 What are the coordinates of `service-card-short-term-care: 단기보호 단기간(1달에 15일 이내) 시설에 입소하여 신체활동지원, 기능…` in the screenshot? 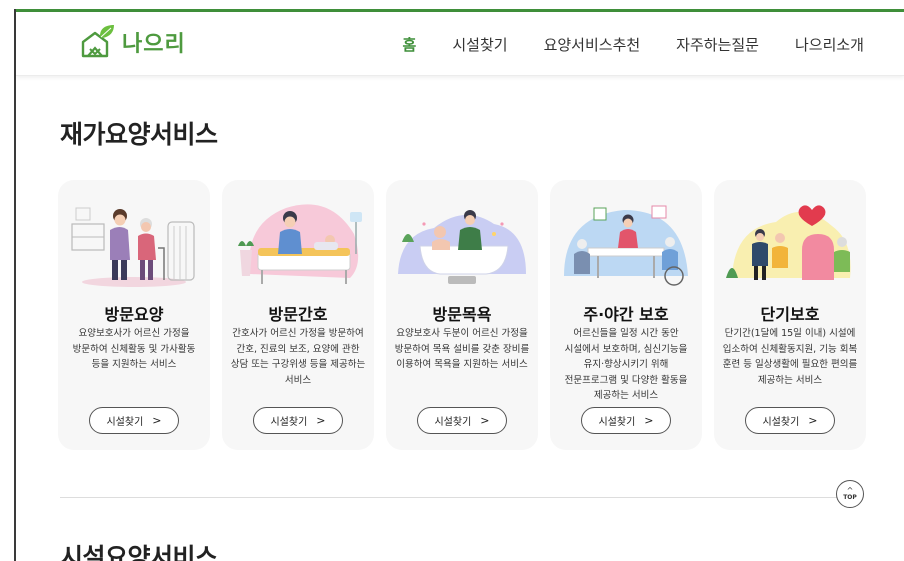 It's located at (790, 315).